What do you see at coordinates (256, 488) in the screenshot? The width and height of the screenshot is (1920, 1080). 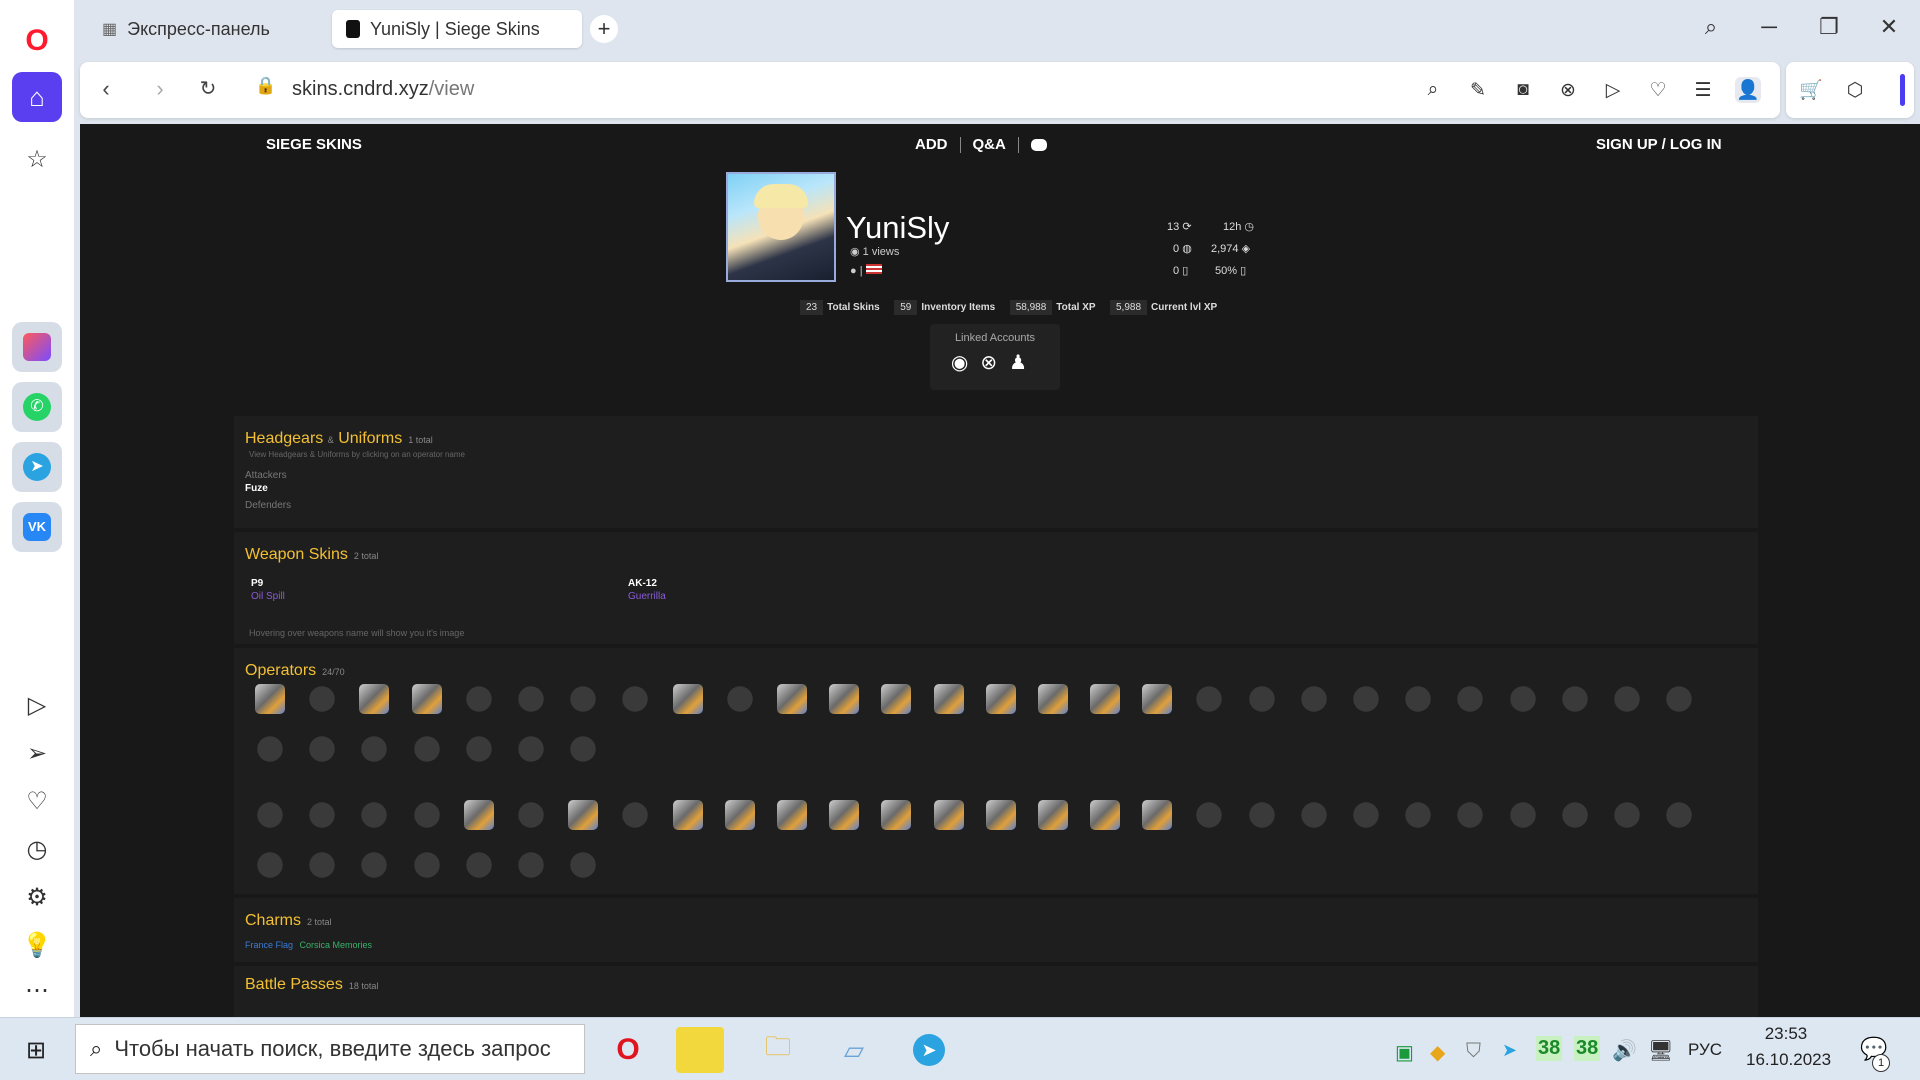 I see `fuze-link: Fuze` at bounding box center [256, 488].